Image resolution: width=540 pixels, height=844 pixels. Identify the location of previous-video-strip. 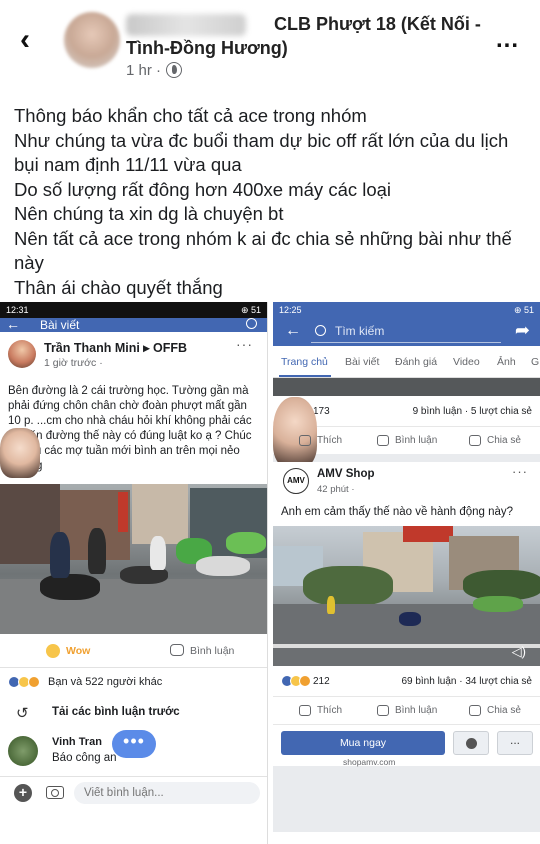
(406, 387).